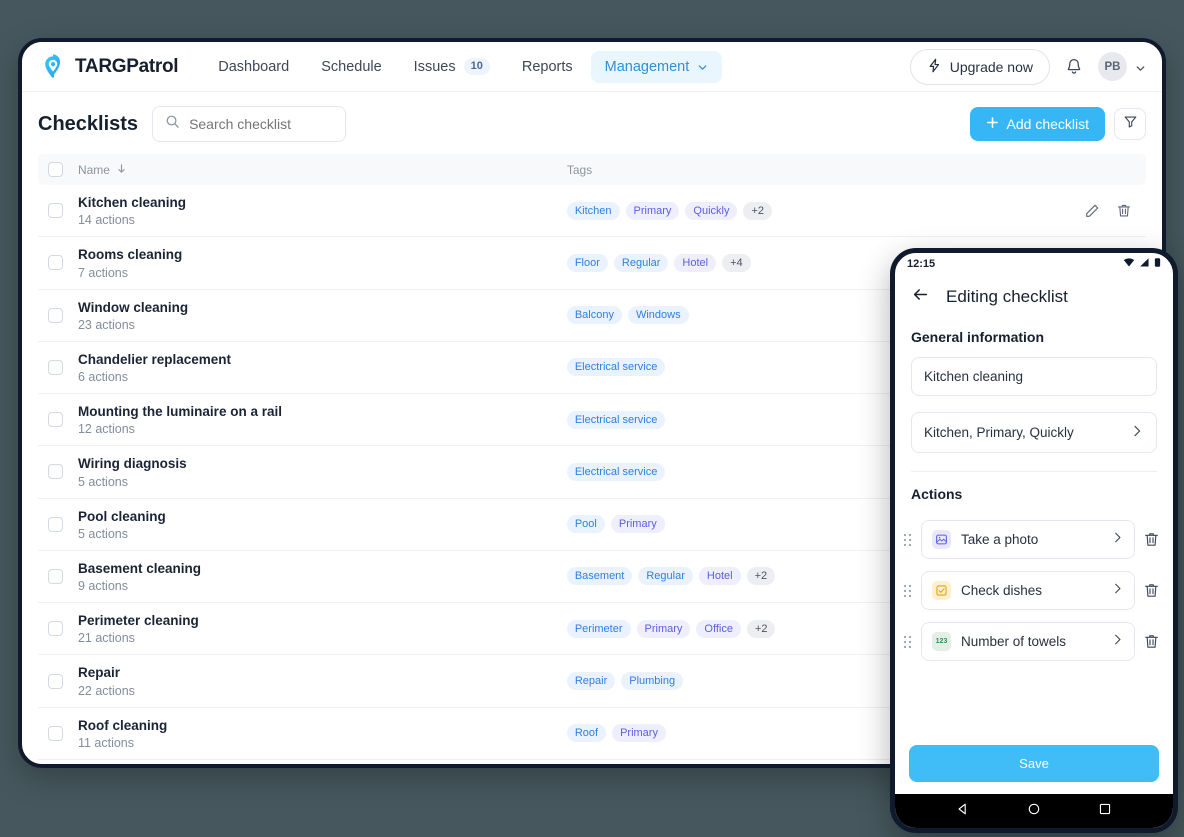  What do you see at coordinates (1130, 124) in the screenshot?
I see `filter-button` at bounding box center [1130, 124].